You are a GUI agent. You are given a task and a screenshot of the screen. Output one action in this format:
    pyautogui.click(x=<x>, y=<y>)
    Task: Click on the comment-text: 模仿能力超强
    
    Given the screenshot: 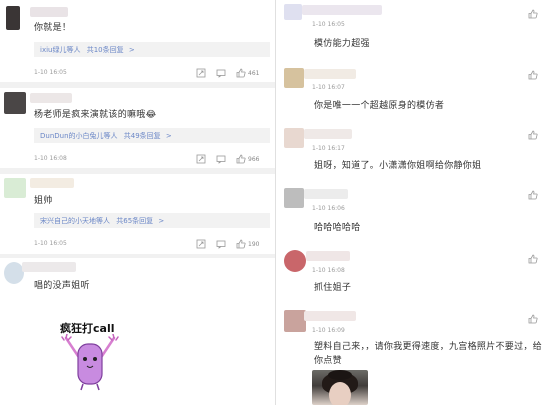 What is the action you would take?
    pyautogui.click(x=342, y=44)
    